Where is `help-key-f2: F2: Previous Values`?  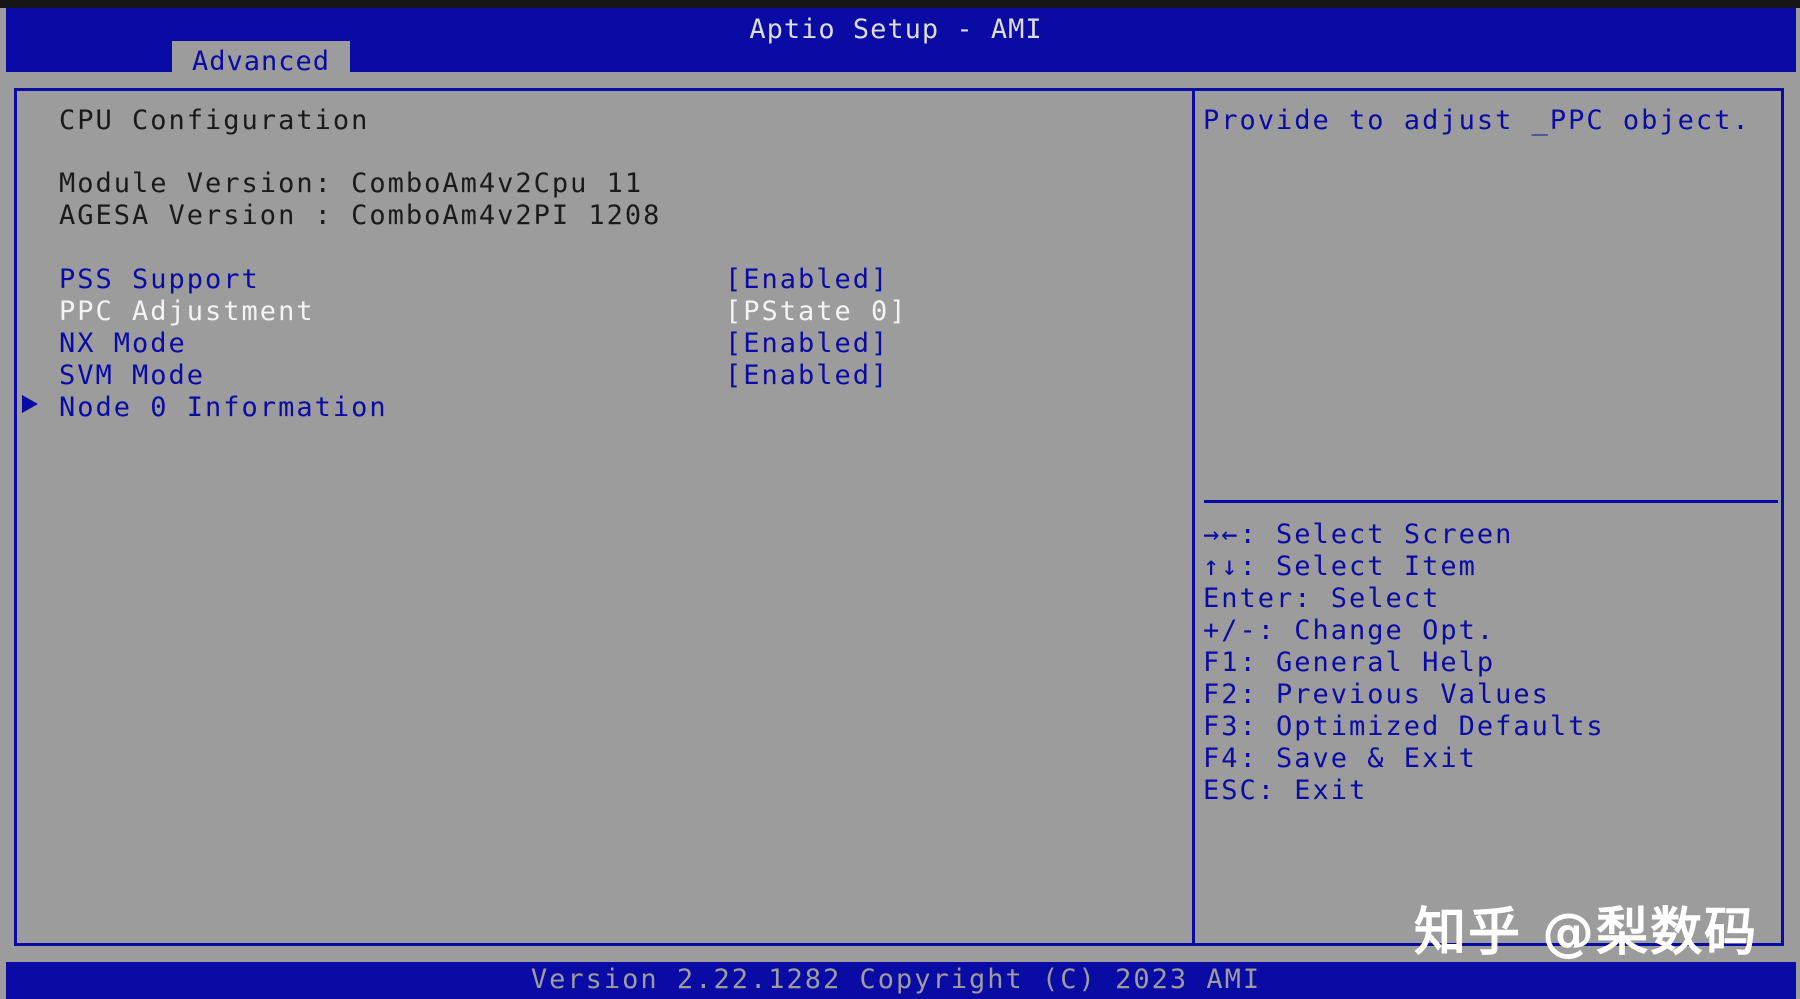 help-key-f2: F2: Previous Values is located at coordinates (1376, 694).